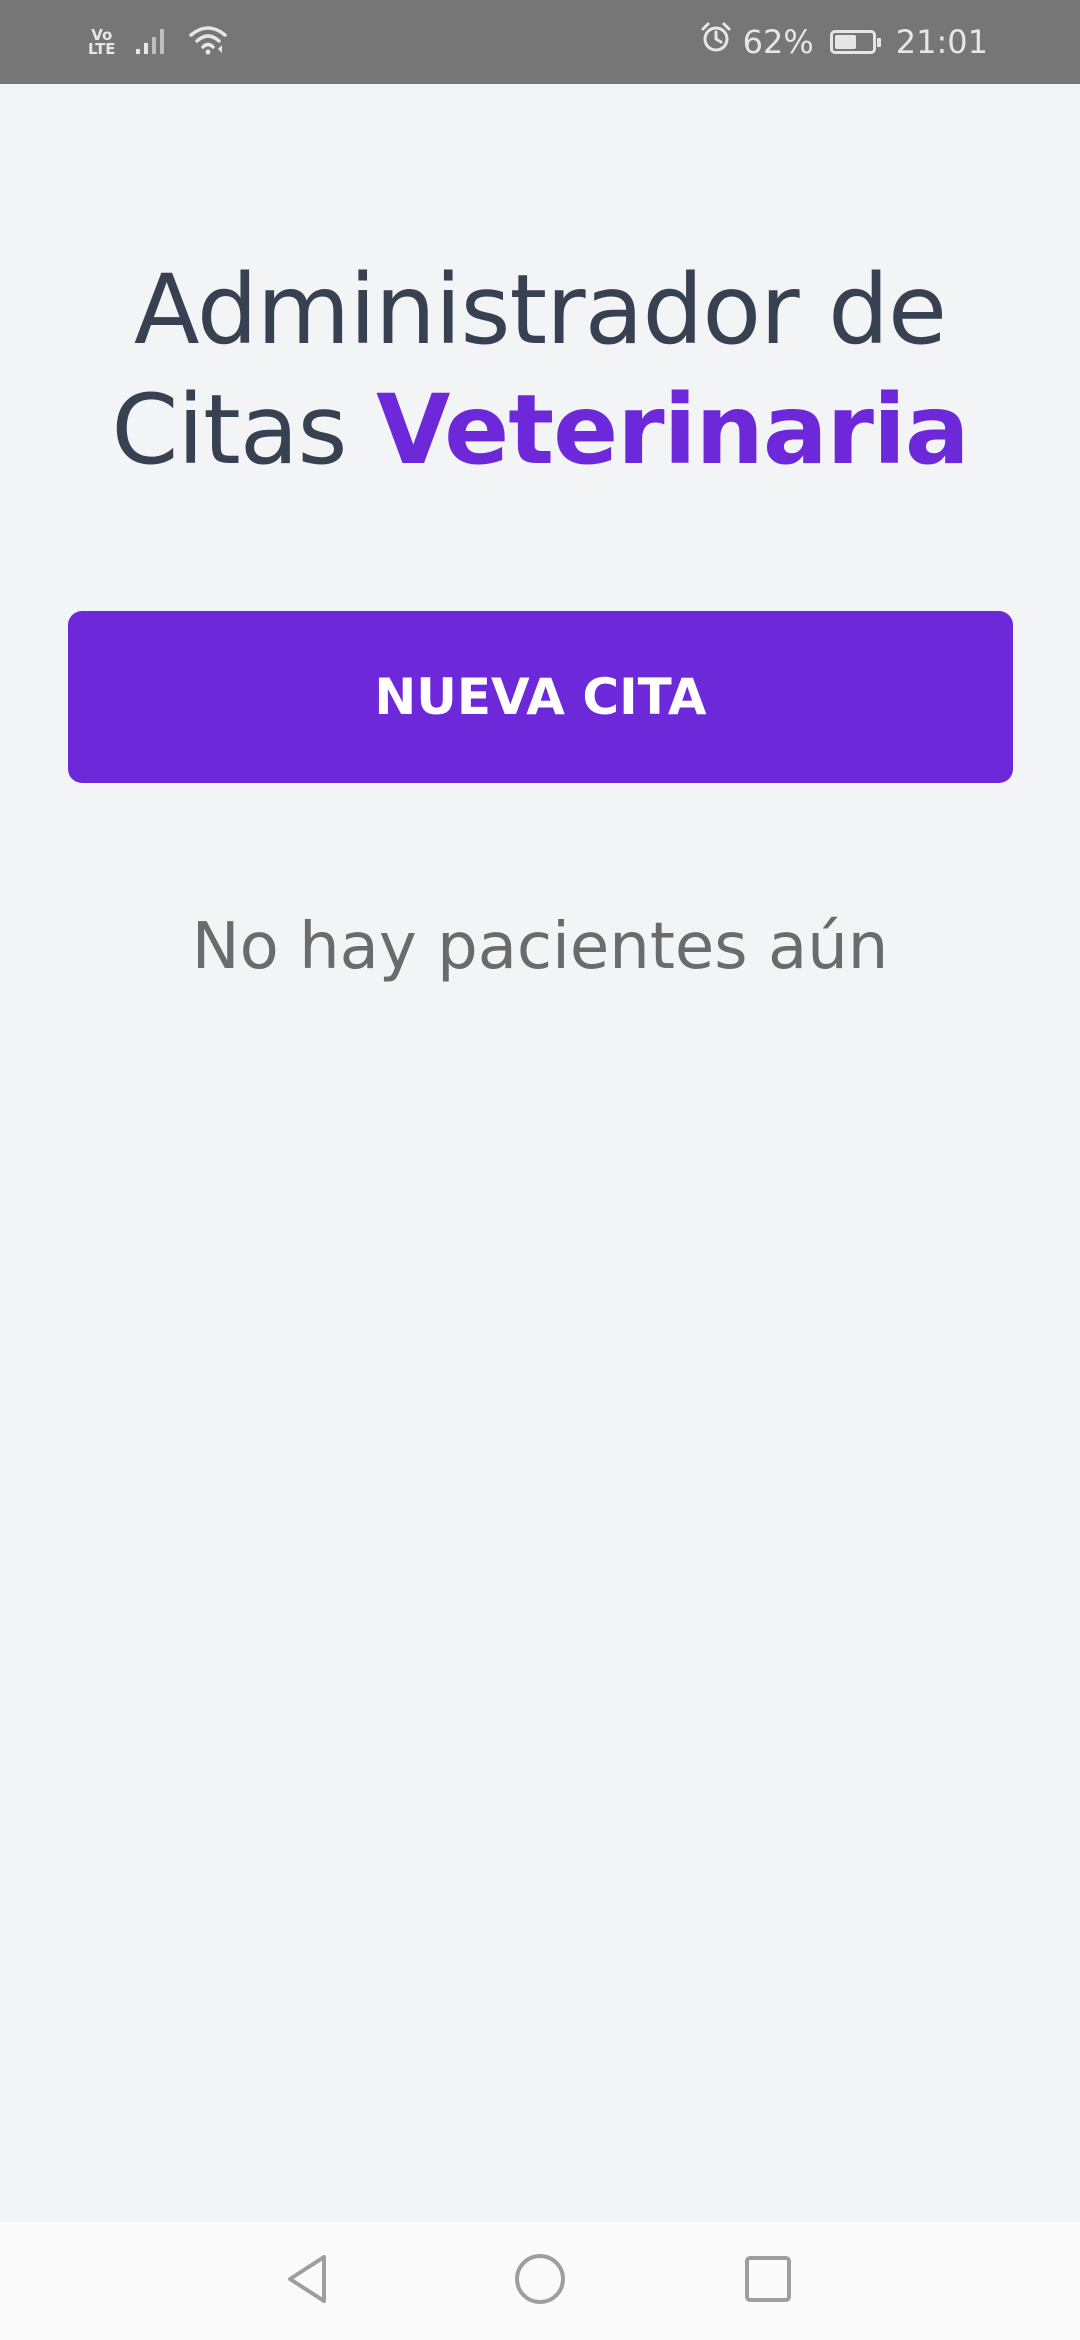  What do you see at coordinates (778, 42) in the screenshot?
I see `battery-percent: 62%` at bounding box center [778, 42].